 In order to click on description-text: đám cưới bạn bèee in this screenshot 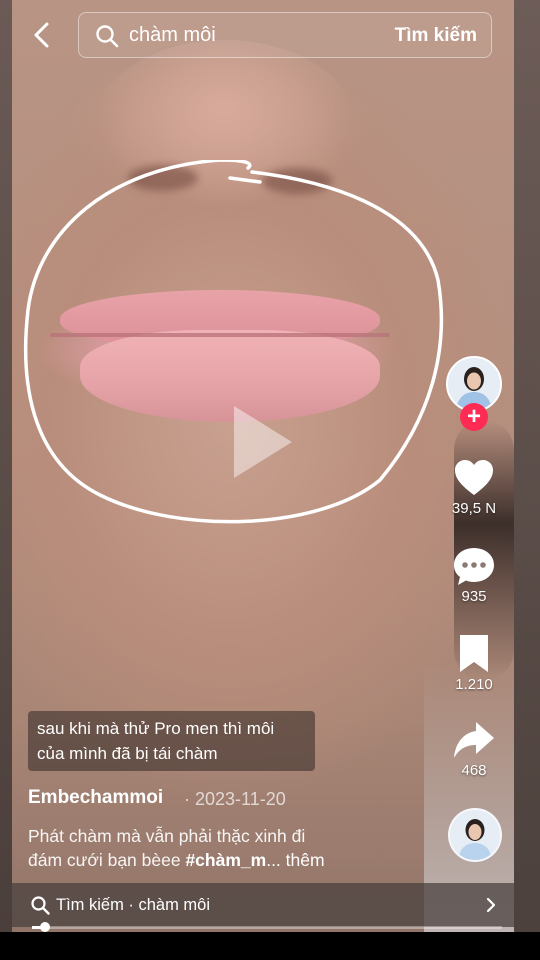, I will do `click(107, 860)`.